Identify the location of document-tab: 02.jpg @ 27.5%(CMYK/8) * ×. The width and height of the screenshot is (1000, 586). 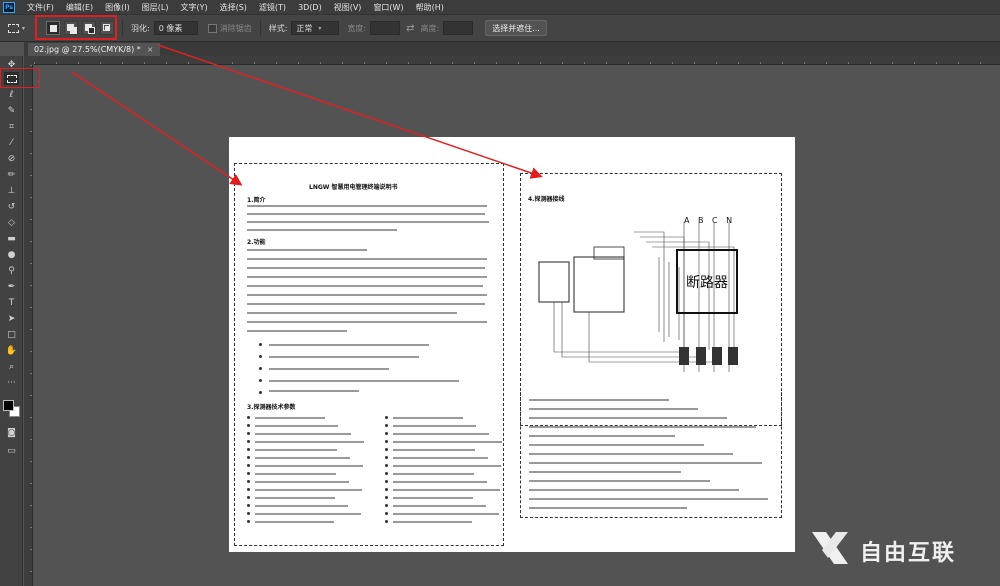
(94, 49).